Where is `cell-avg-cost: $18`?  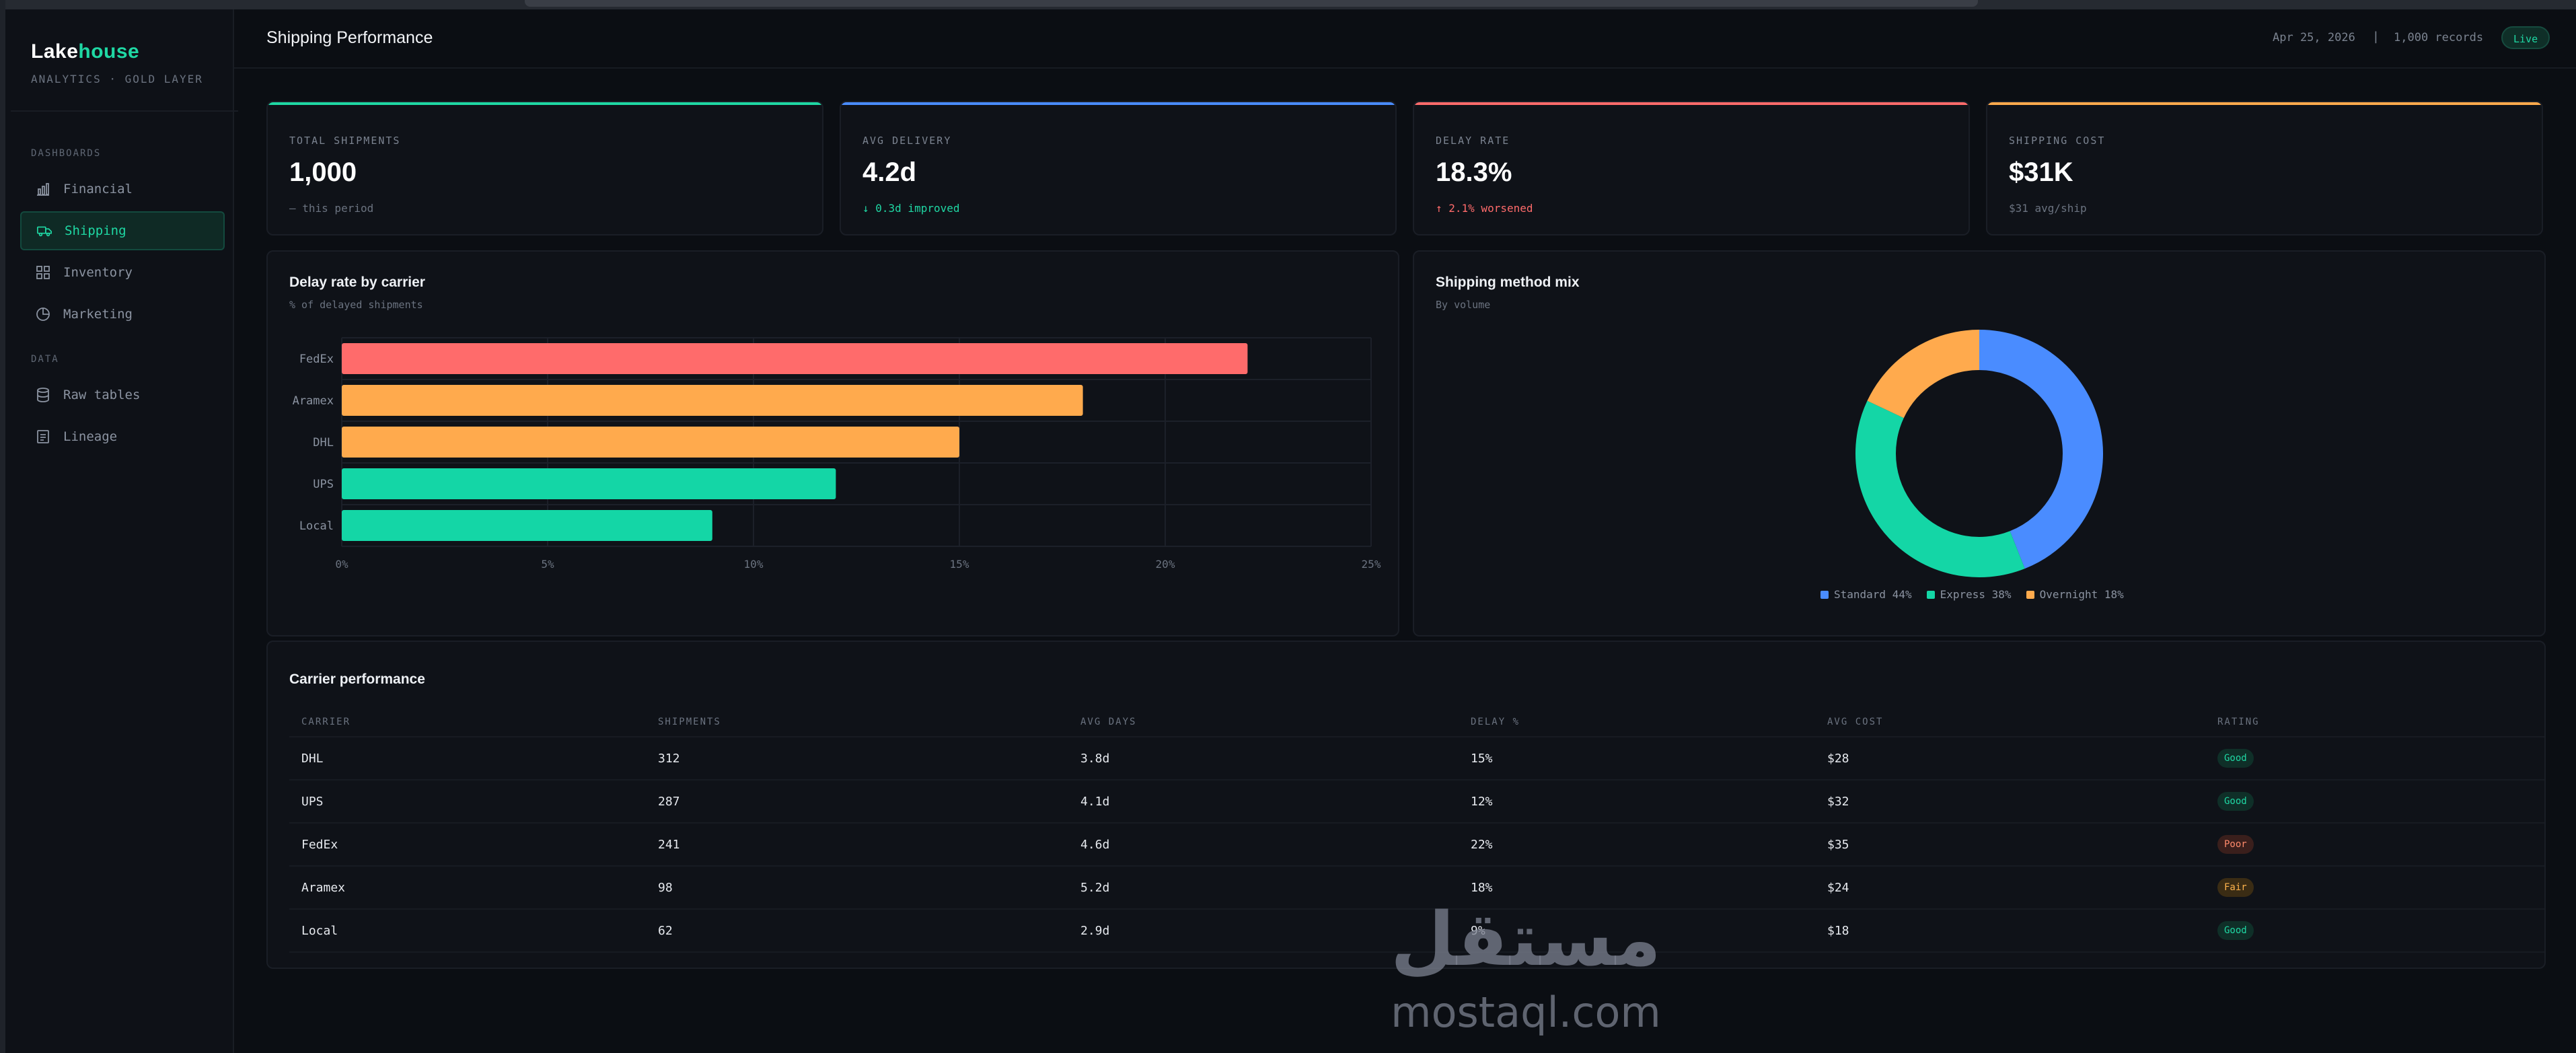 cell-avg-cost: $18 is located at coordinates (1838, 930).